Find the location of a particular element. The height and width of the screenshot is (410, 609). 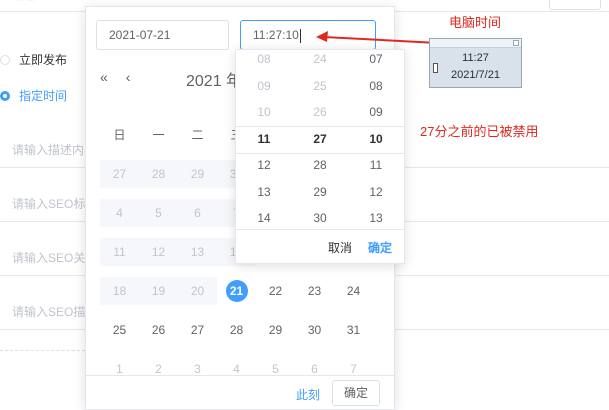

calendar-day-selected: 21 is located at coordinates (236, 291).